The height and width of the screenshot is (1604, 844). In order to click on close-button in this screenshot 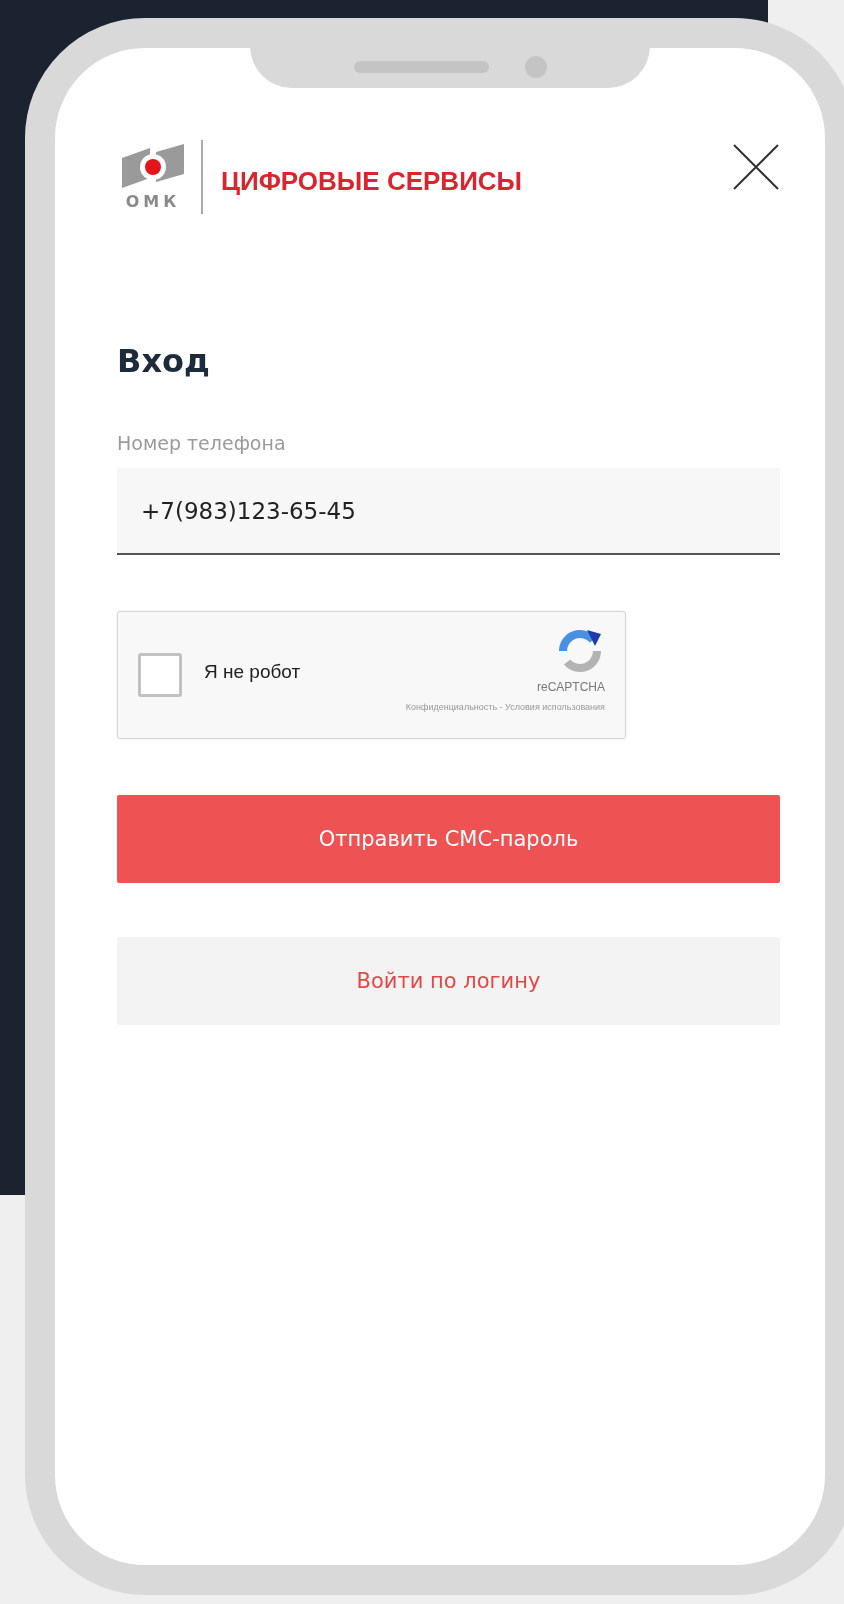, I will do `click(756, 167)`.